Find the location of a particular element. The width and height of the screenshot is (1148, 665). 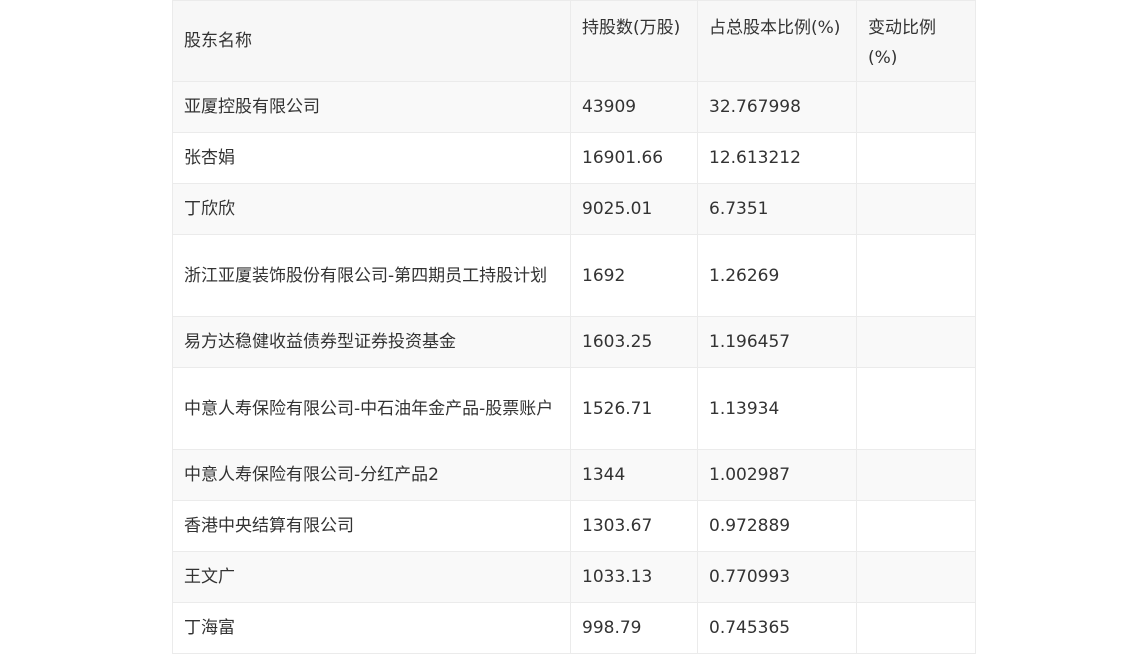

table-row: 香港中央结算有限公司 1303.67 0.972889 is located at coordinates (574, 526).